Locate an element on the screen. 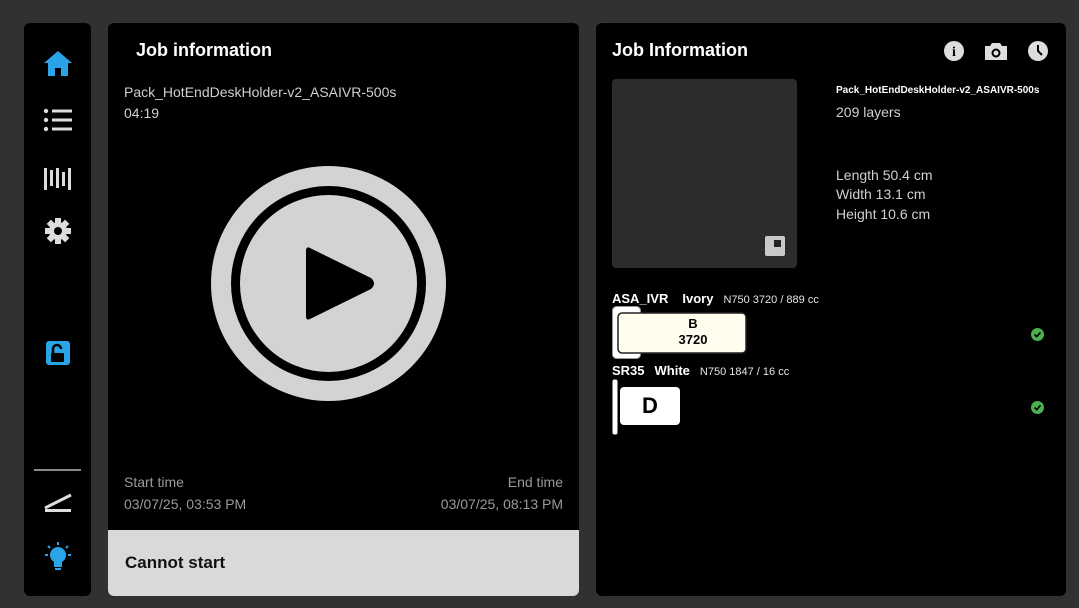 This screenshot has height=608, width=1079. material-spool-2: D is located at coordinates (647, 407).